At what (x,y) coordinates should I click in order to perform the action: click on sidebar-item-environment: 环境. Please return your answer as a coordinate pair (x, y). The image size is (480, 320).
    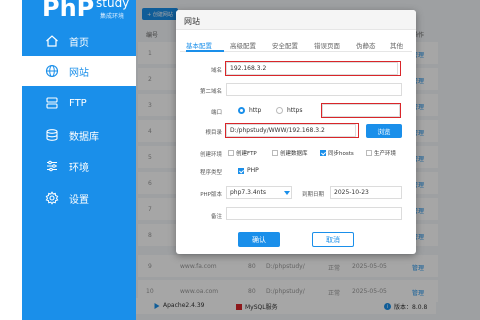
    Looking at the image, I should click on (79, 166).